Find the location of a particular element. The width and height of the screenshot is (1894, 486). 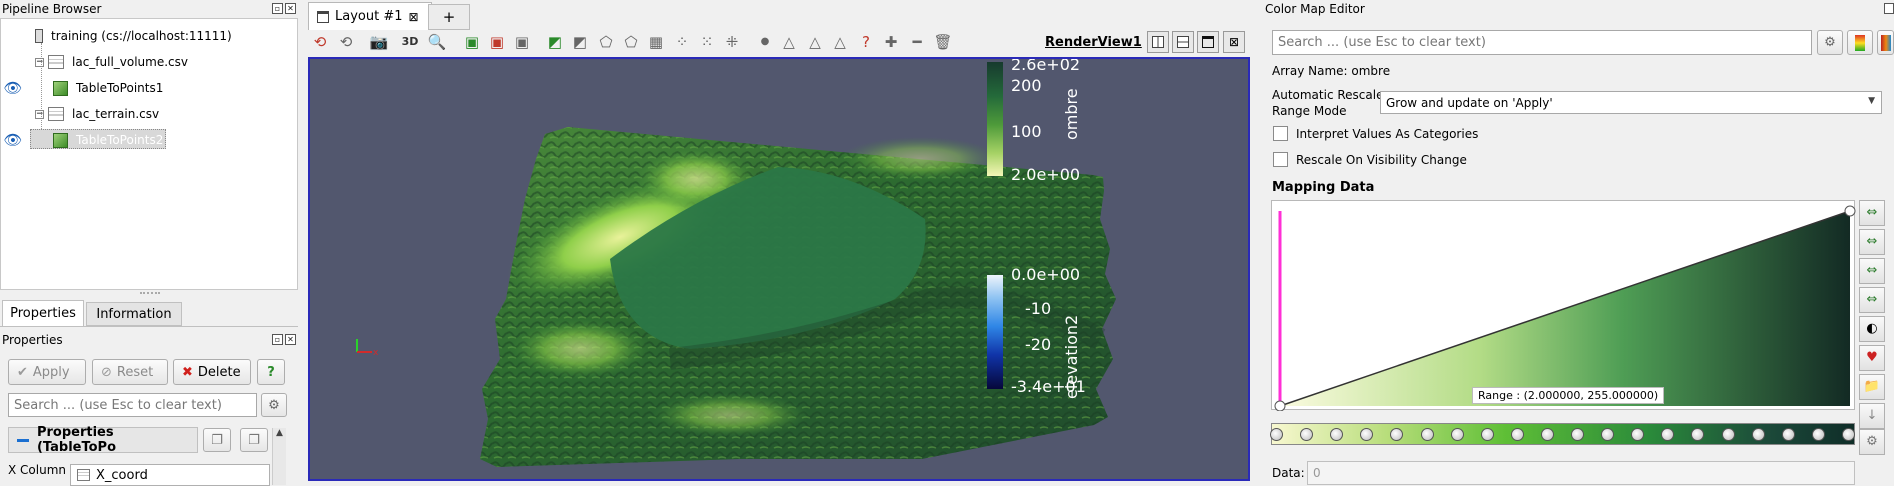

grow-selection-icon: △ is located at coordinates (789, 42).